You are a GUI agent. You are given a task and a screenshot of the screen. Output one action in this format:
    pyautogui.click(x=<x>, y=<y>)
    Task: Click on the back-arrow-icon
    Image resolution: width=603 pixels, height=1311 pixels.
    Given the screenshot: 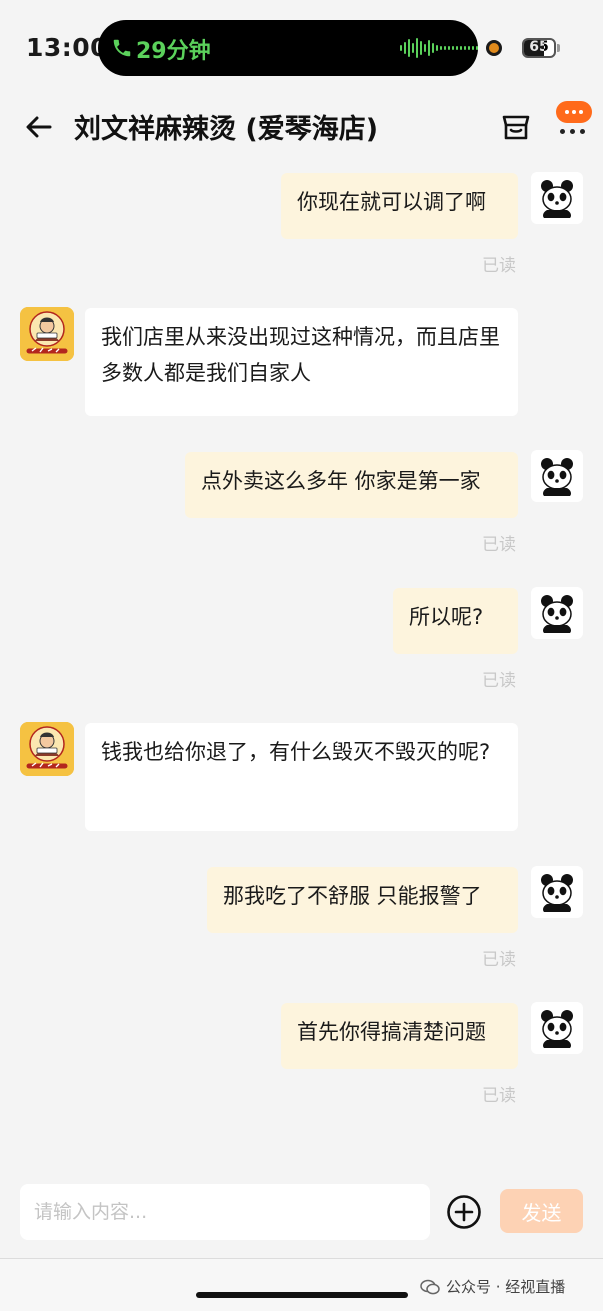 What is the action you would take?
    pyautogui.click(x=39, y=127)
    